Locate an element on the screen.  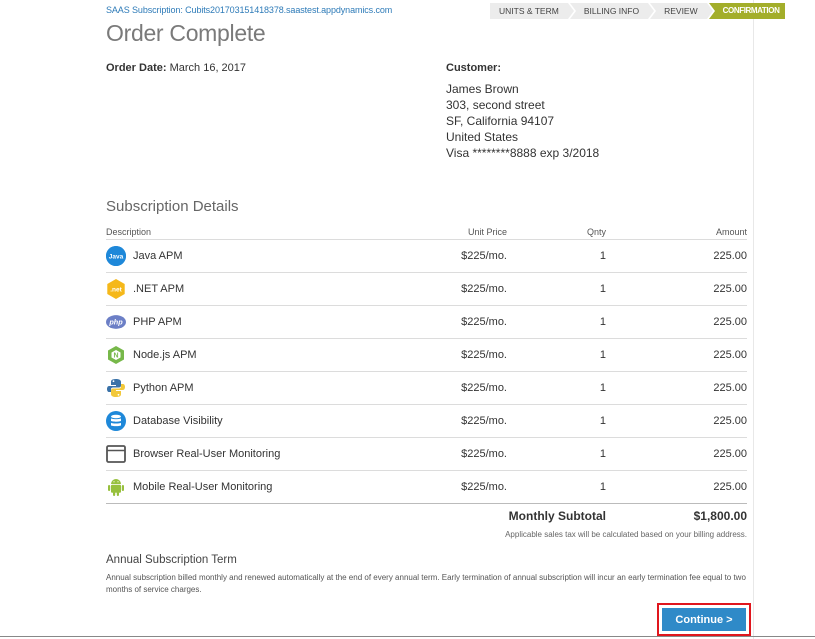
col-amount: Amount is located at coordinates (731, 231).